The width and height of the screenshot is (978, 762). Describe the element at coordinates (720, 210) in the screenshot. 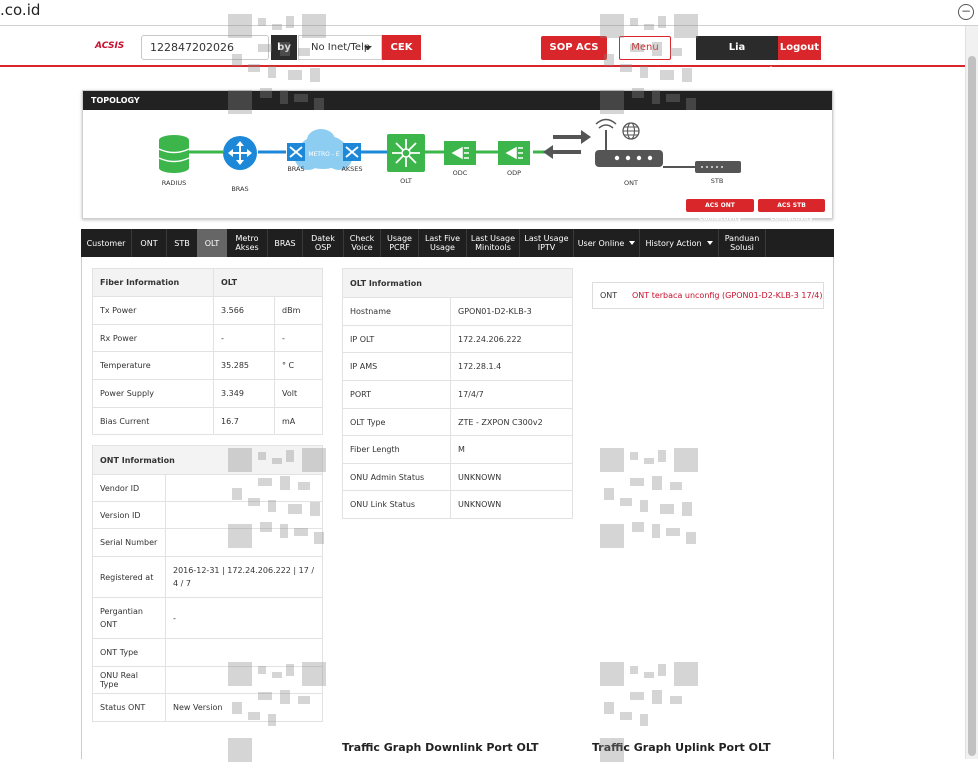

I see `acs-ont-connectivity-button: ACS ONT Connectivity` at that location.